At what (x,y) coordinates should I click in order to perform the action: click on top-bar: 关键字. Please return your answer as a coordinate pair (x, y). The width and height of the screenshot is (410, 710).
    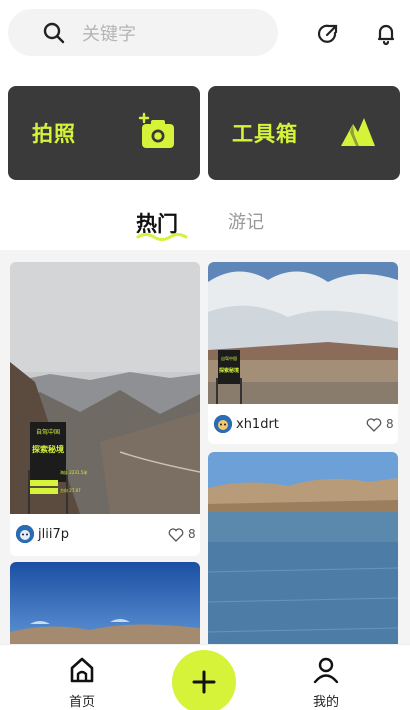
    Looking at the image, I should click on (205, 33).